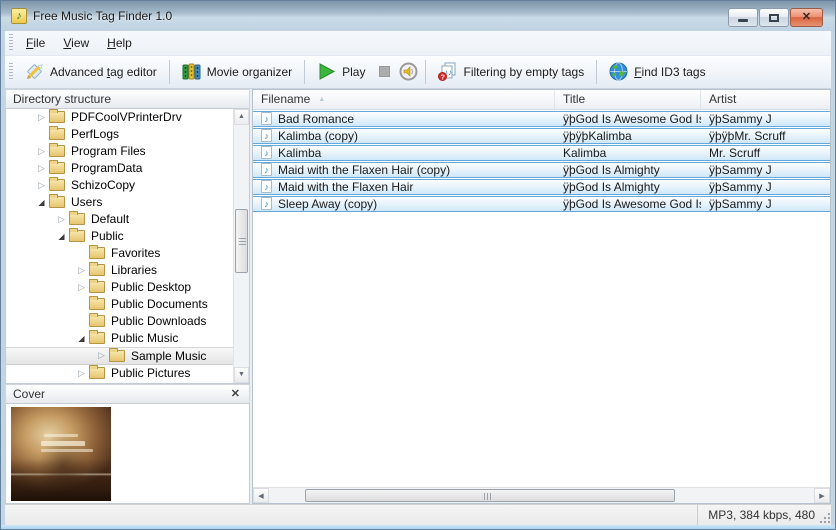 The height and width of the screenshot is (530, 836). I want to click on tree-item-favorites: ▷ Favorites, so click(127, 253).